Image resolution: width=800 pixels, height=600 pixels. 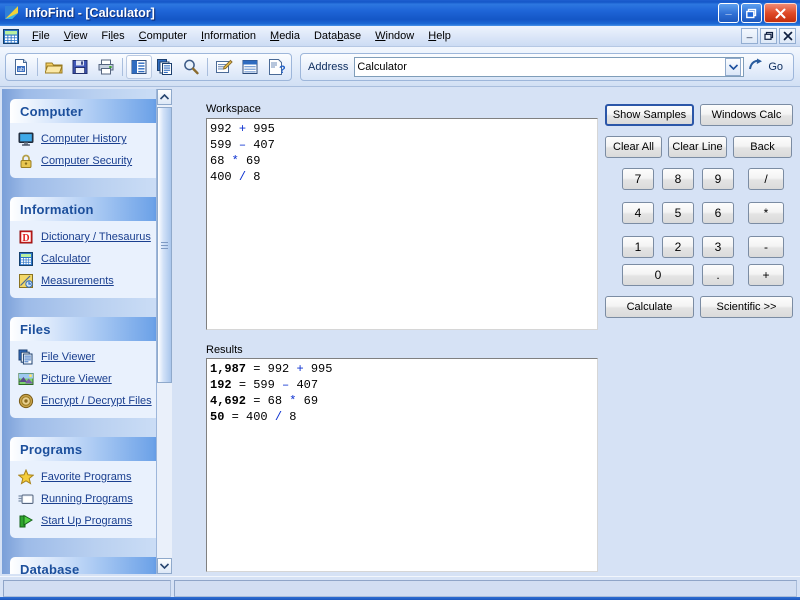 I want to click on key-divide-button: /, so click(x=766, y=179).